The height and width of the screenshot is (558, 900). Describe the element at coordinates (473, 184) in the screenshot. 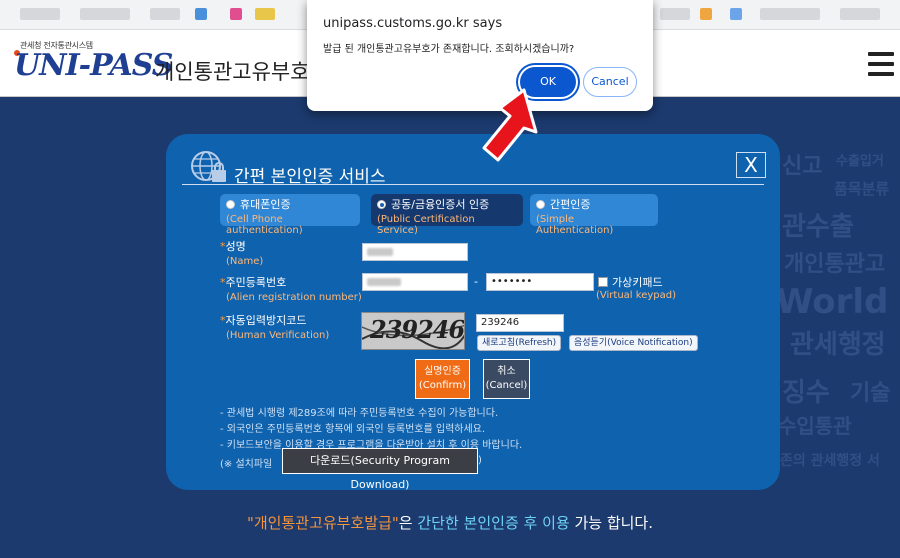

I see `divider` at that location.